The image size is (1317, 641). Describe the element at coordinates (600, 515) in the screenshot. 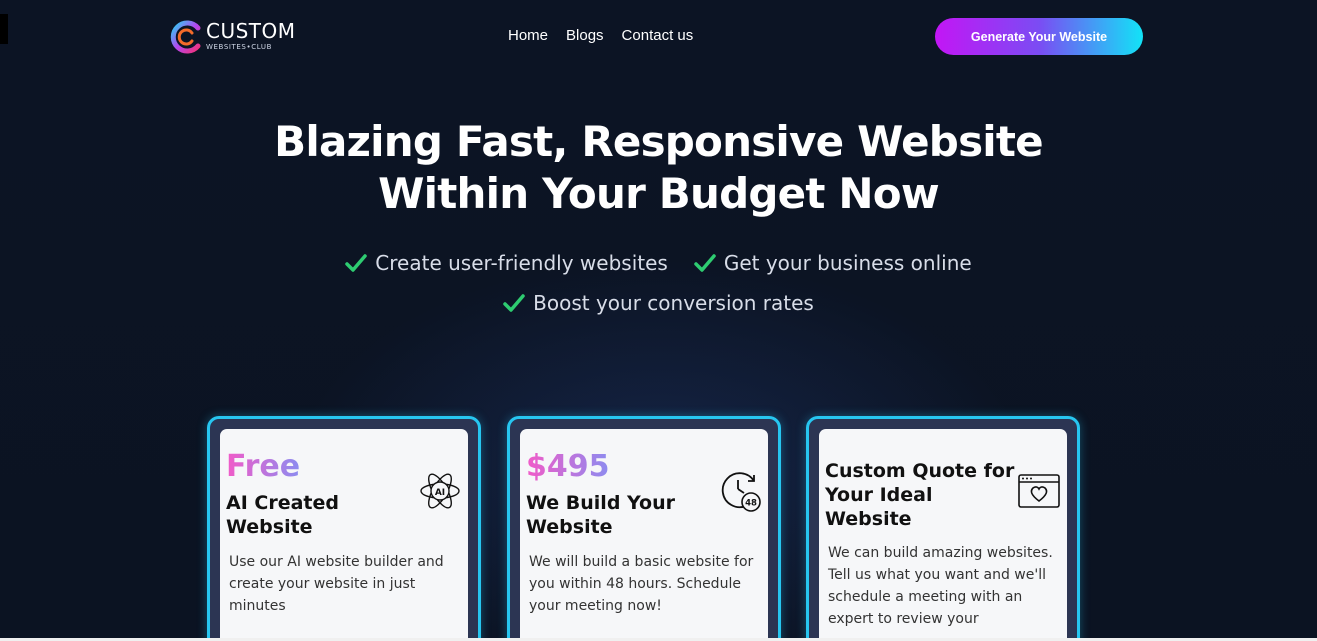

I see `card-heading: We Build Your Website` at that location.